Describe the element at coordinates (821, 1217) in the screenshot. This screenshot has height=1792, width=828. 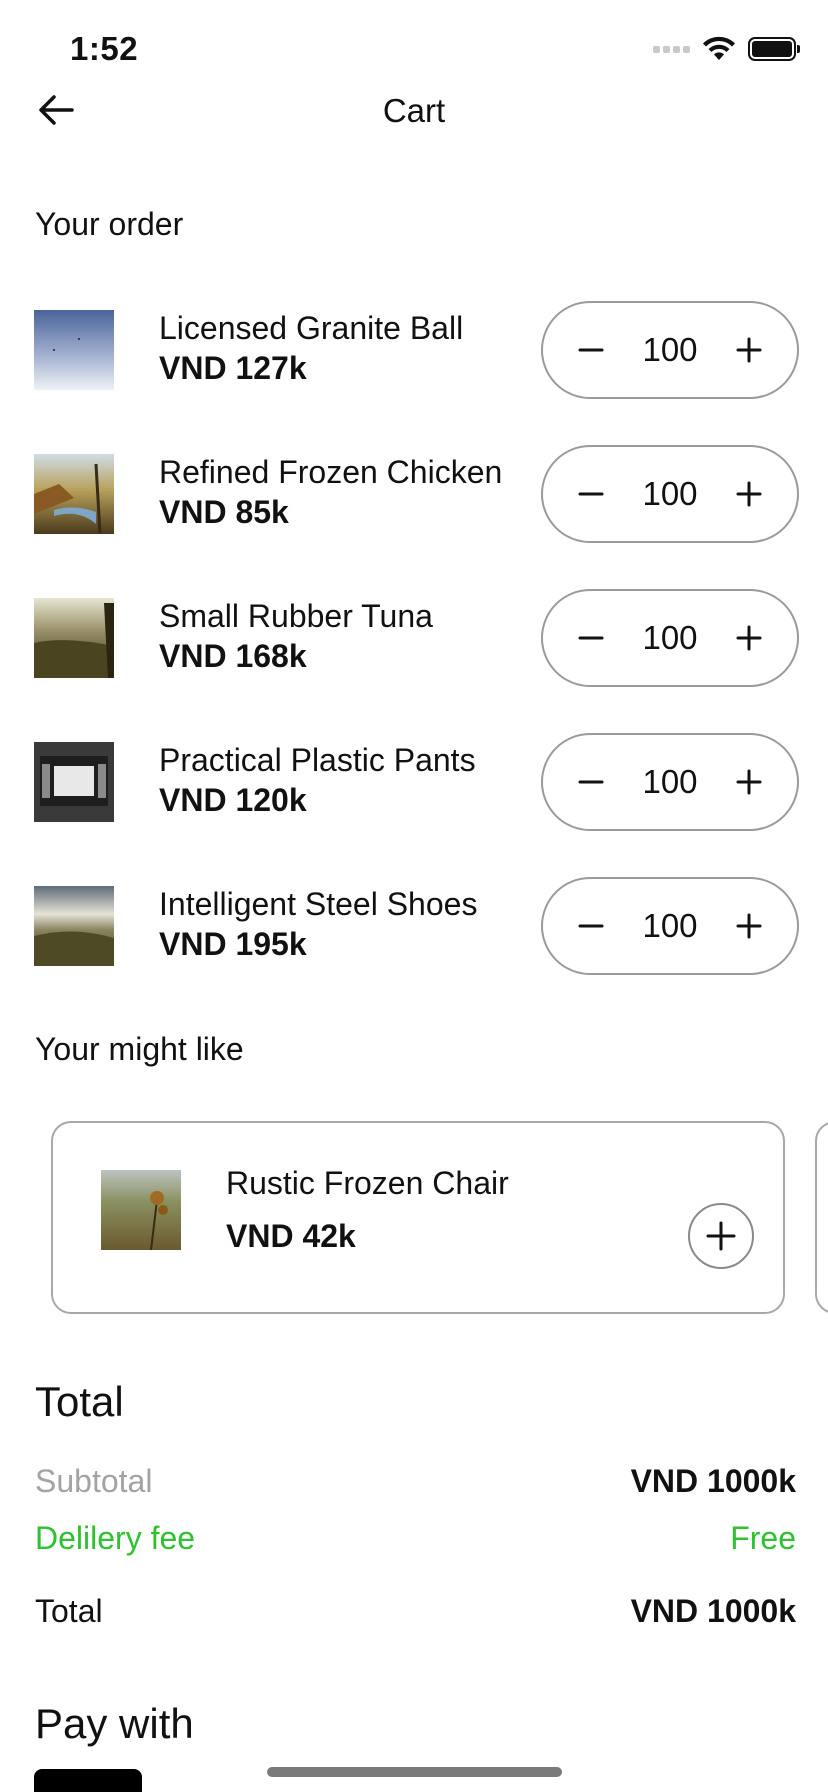
I see `suggestion-card-next` at that location.